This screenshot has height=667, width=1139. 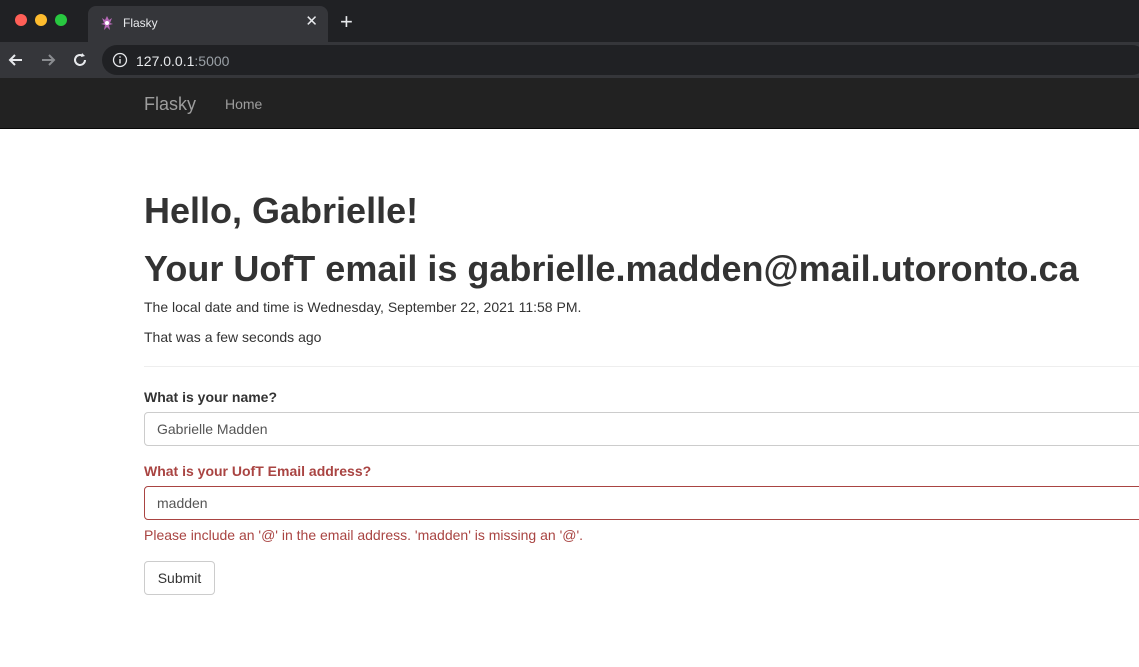 I want to click on email-input, so click(x=641, y=503).